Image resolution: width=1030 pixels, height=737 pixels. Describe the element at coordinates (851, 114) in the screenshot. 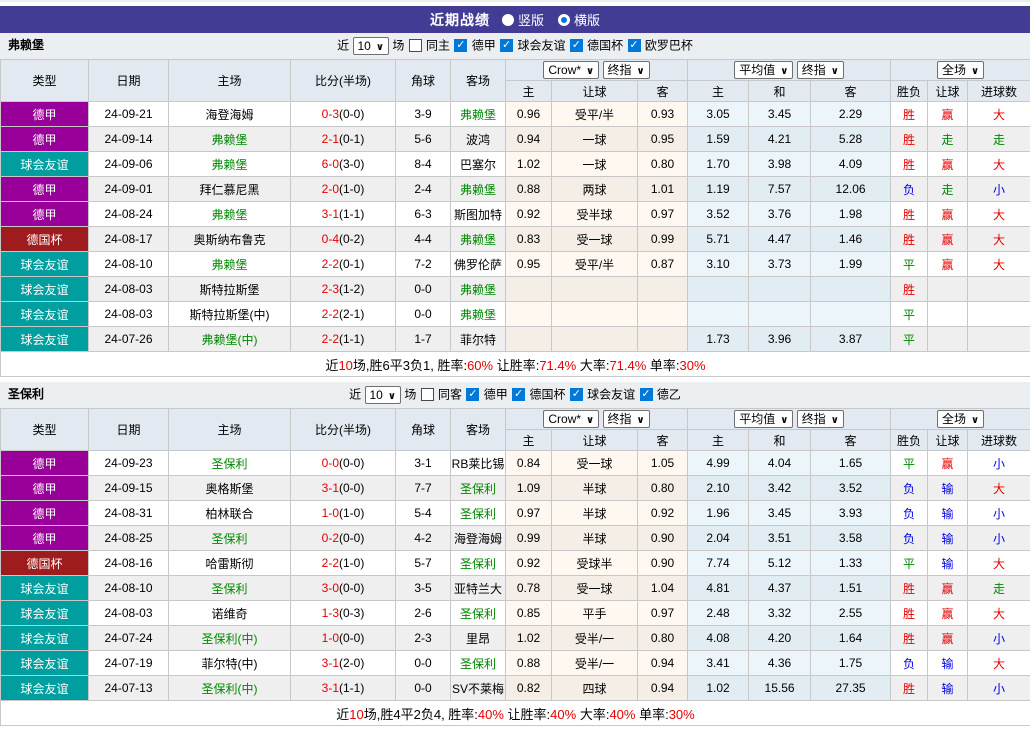

I see `avg-away: 2.29` at that location.